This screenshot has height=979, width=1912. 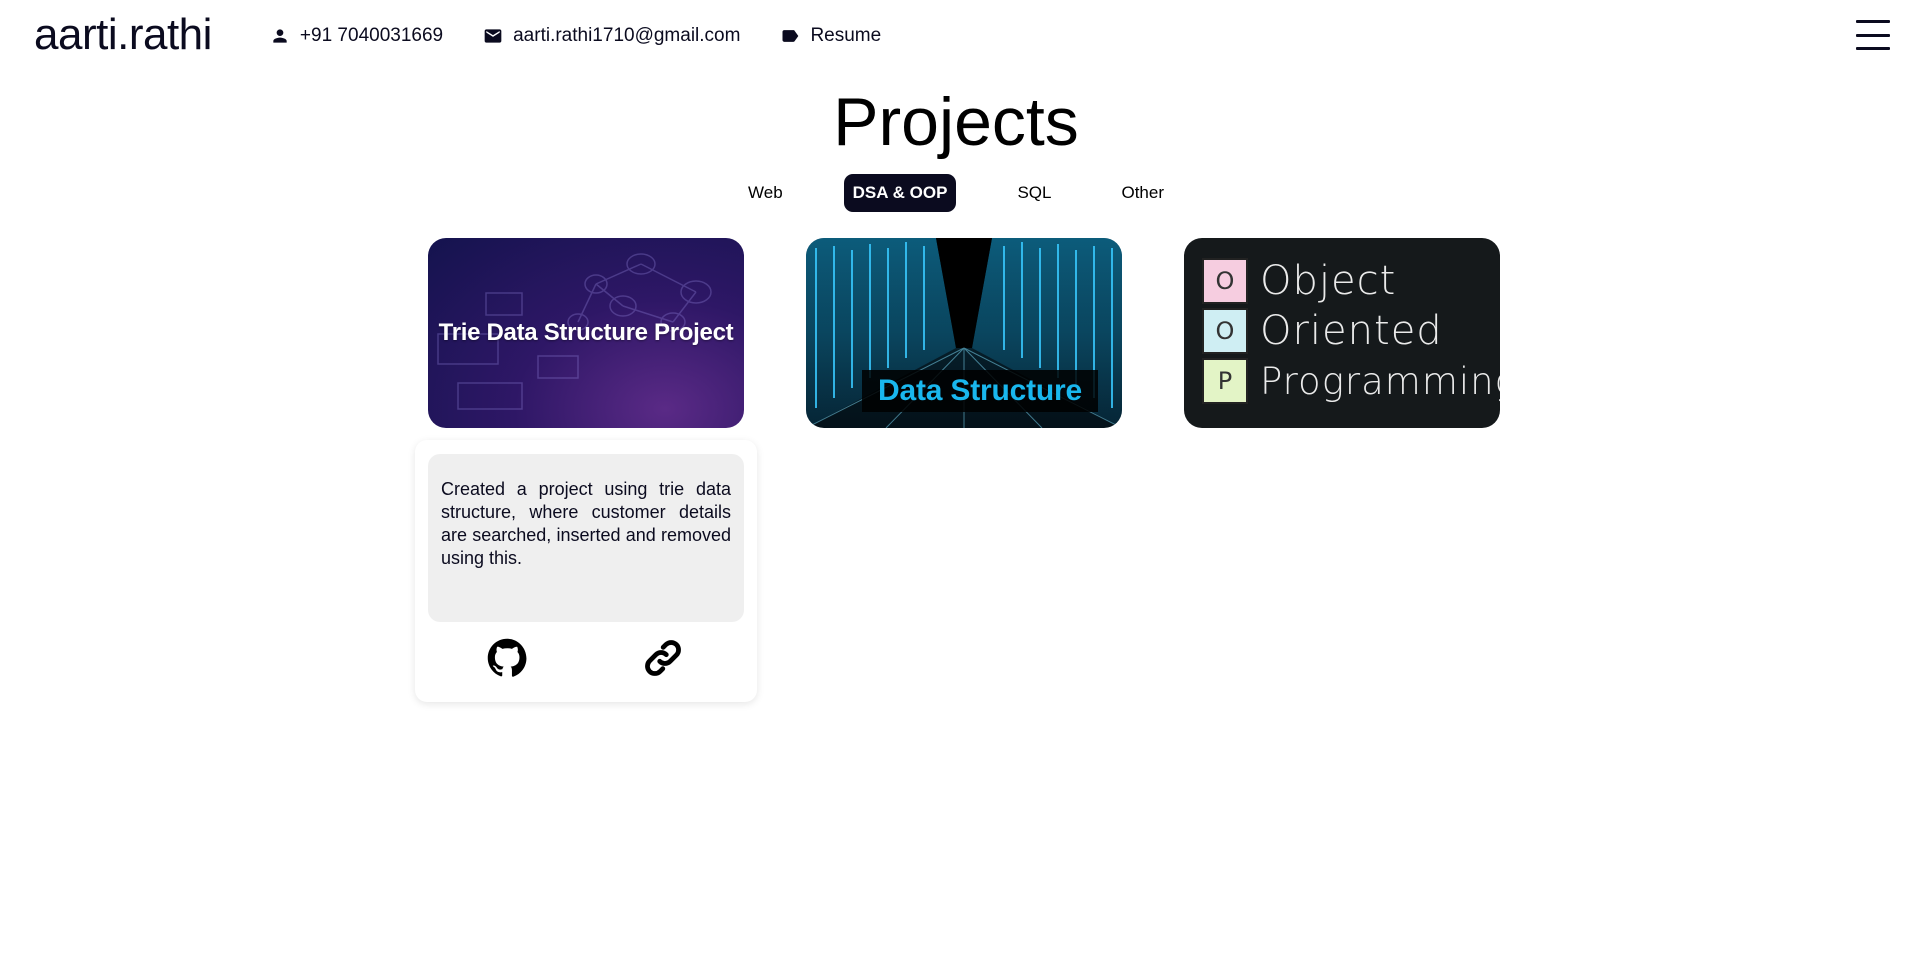 I want to click on project-card-oop: O Object O Oriented P Programming, so click(x=1342, y=333).